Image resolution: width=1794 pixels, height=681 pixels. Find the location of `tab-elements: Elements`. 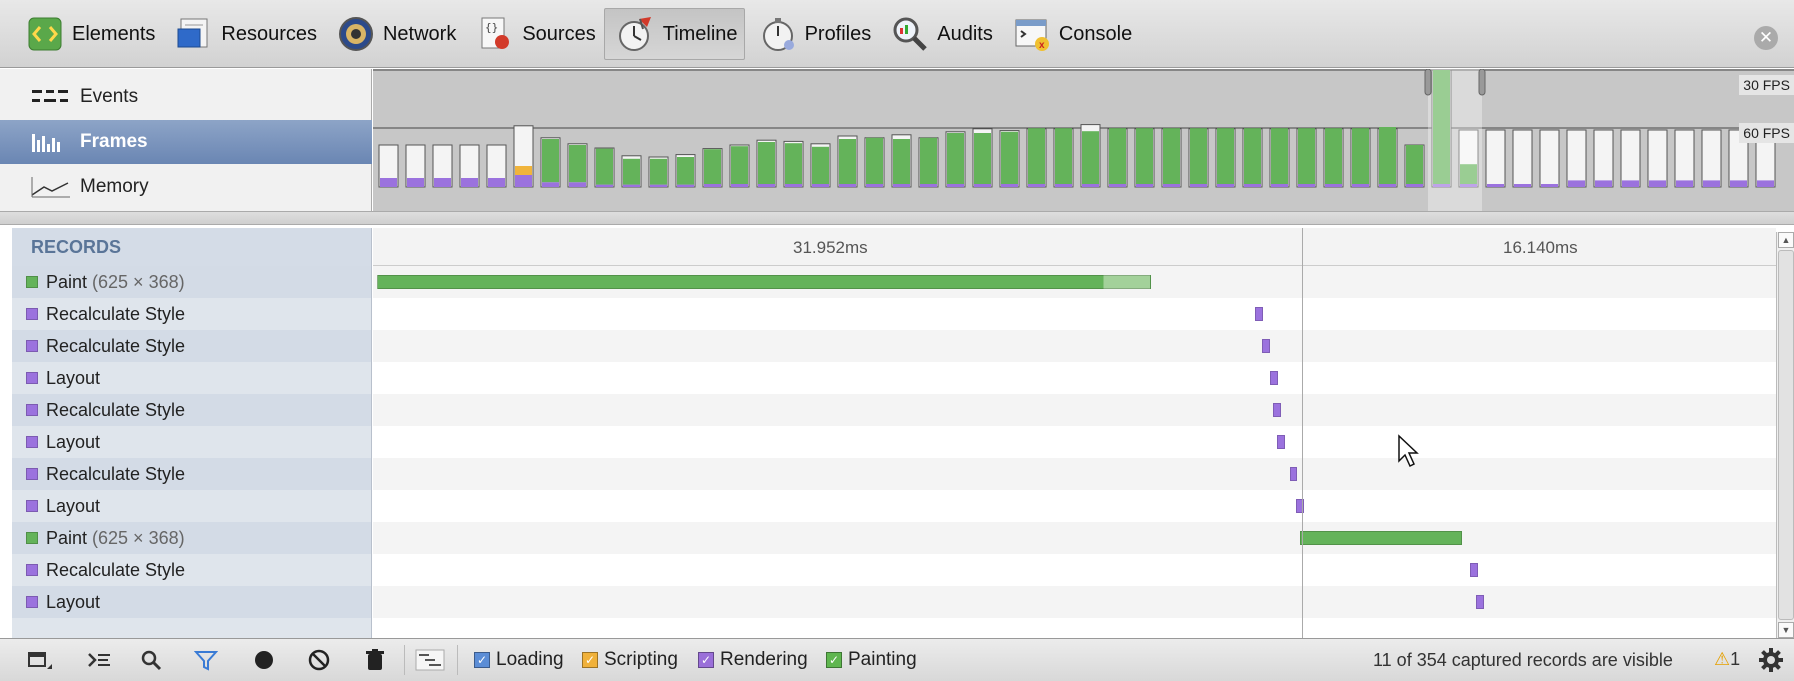

tab-elements: Elements is located at coordinates (87, 34).